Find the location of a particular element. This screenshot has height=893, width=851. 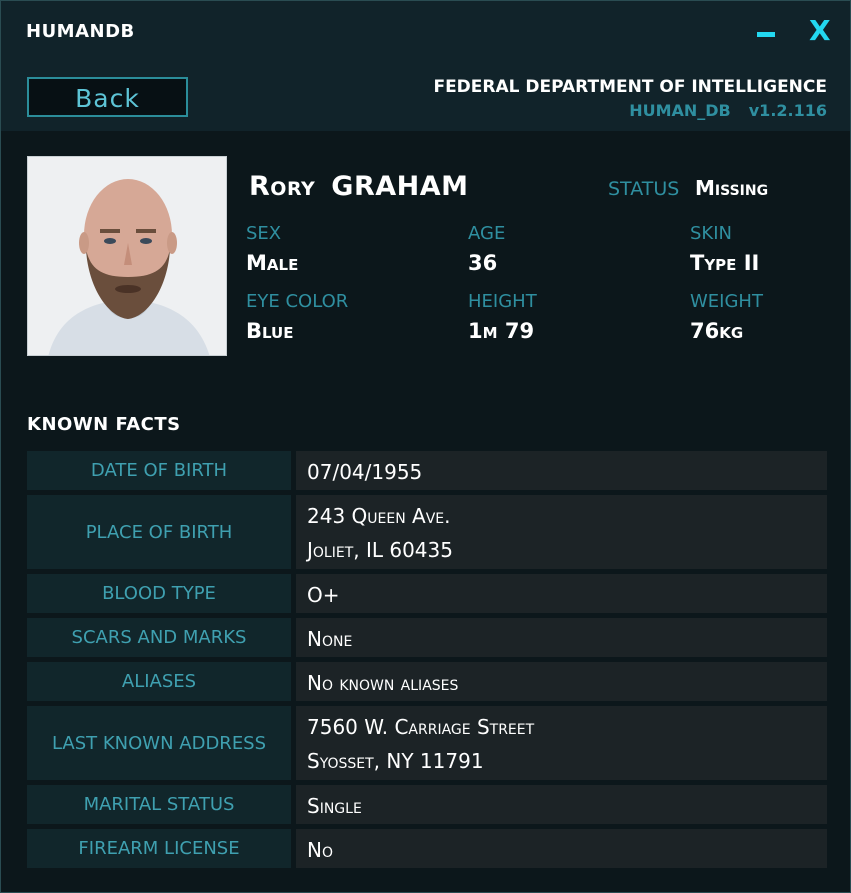

fact-value: Single is located at coordinates (561, 804).